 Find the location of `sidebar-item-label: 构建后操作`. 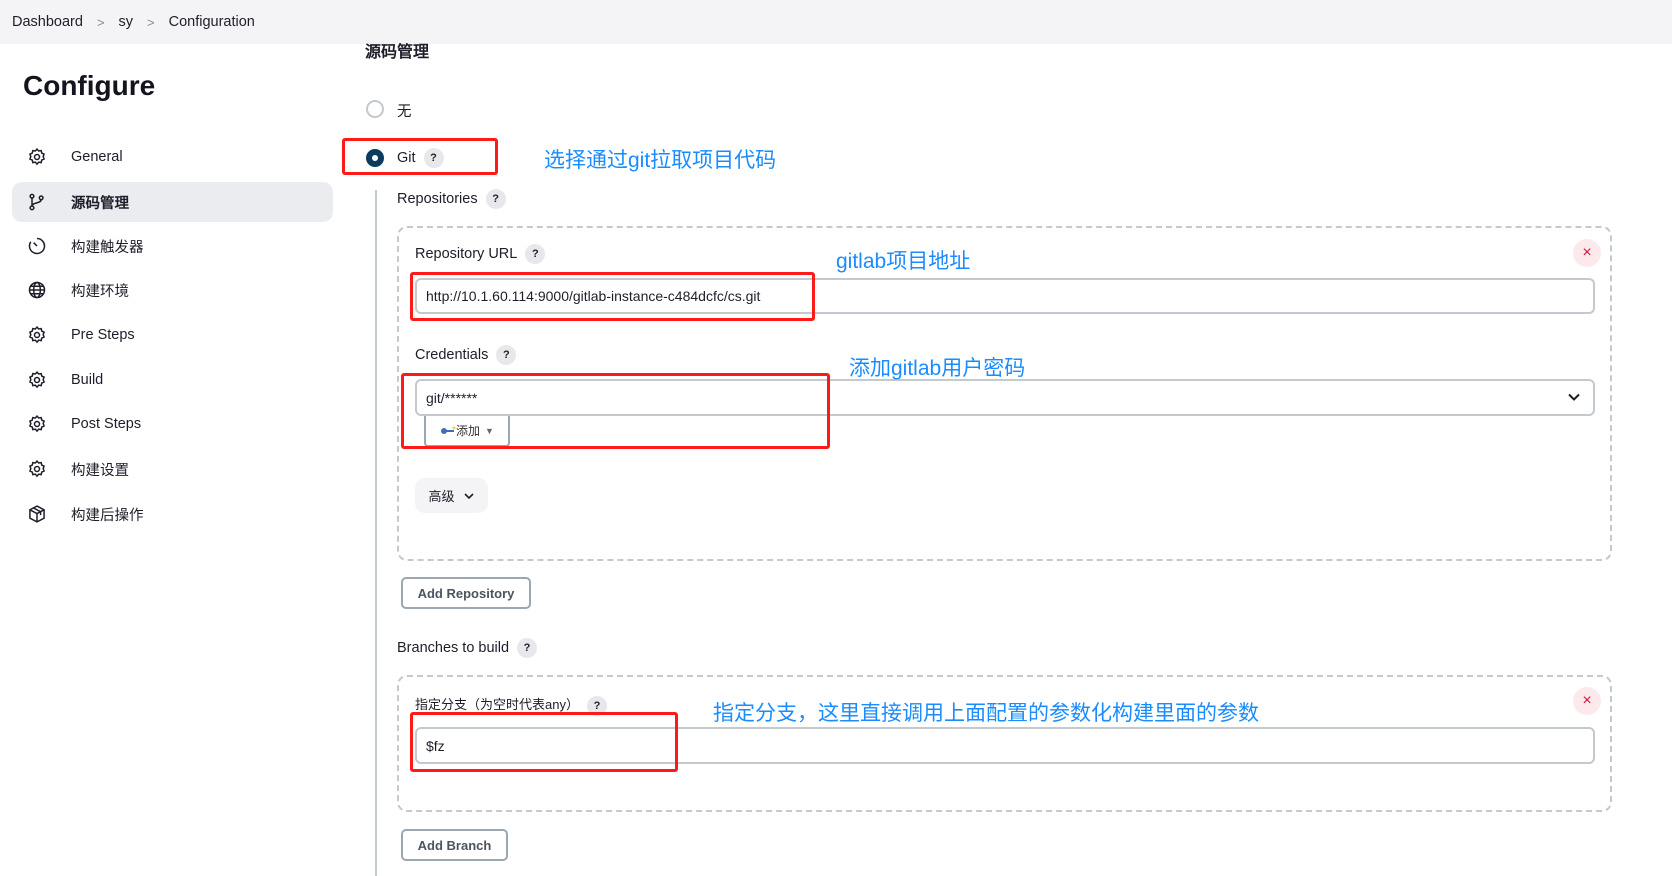

sidebar-item-label: 构建后操作 is located at coordinates (107, 515).